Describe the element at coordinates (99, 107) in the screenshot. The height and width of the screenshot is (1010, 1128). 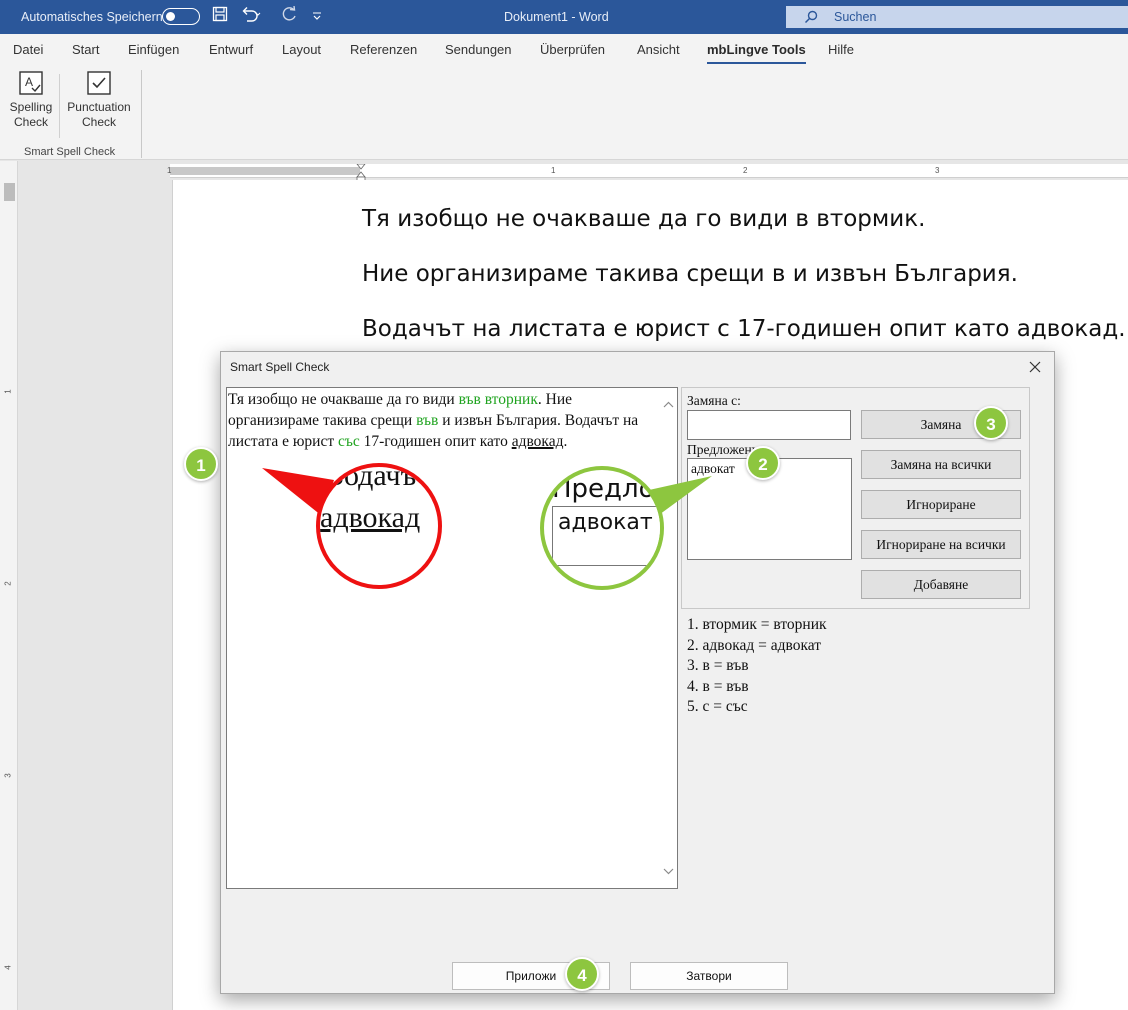
I see `punctuation-check-label-1: Punctuation` at that location.